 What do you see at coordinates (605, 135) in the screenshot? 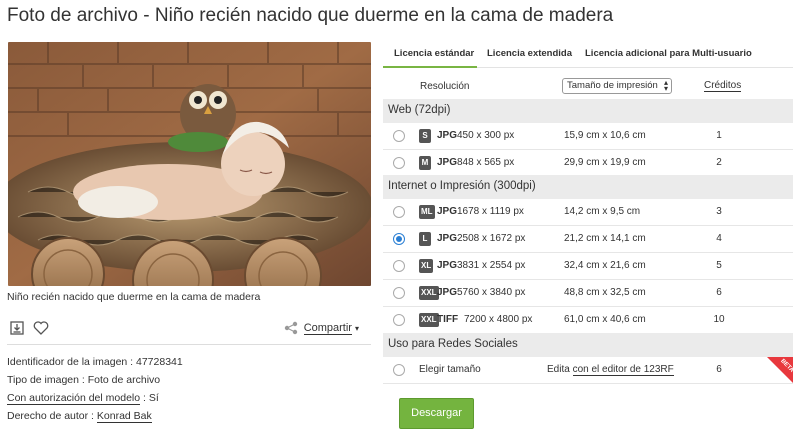
I see `print-size: 15,9 cm x 10,6 cm` at bounding box center [605, 135].